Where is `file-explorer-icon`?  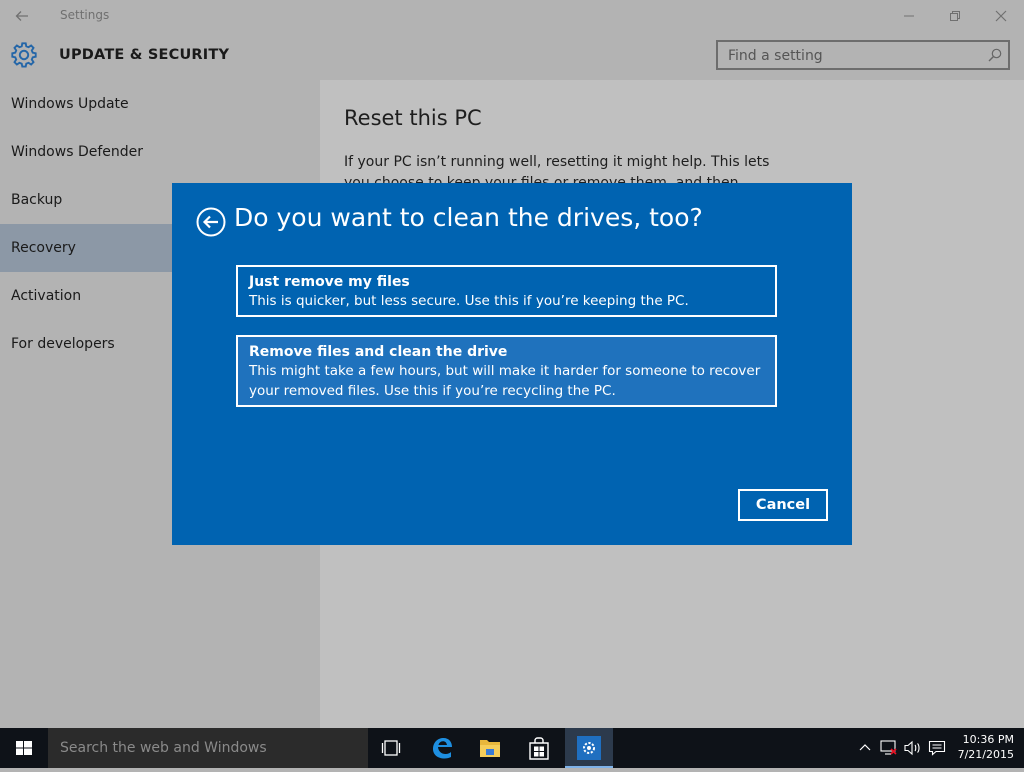 file-explorer-icon is located at coordinates (490, 748).